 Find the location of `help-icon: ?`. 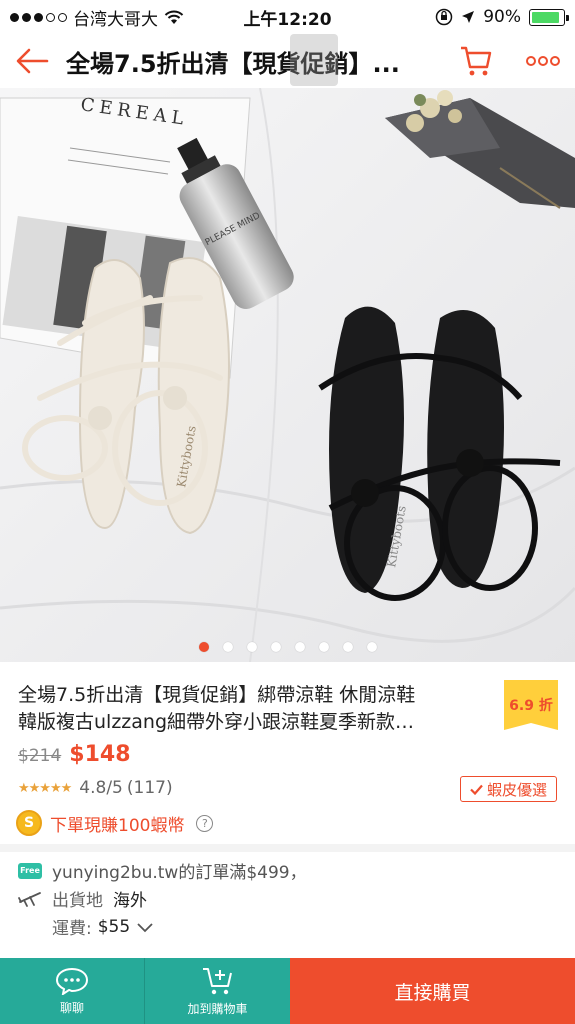

help-icon: ? is located at coordinates (205, 823).